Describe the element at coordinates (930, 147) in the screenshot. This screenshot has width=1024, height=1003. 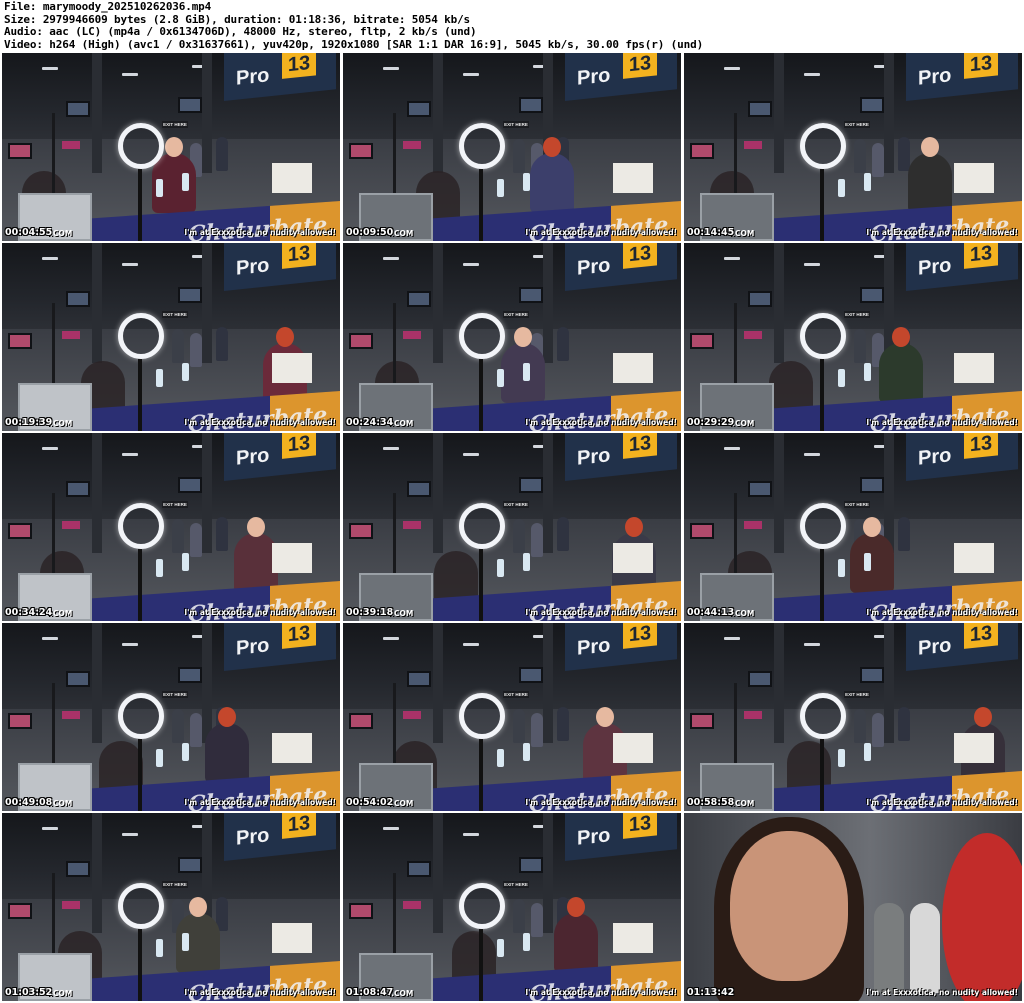
I see `performer-head` at that location.